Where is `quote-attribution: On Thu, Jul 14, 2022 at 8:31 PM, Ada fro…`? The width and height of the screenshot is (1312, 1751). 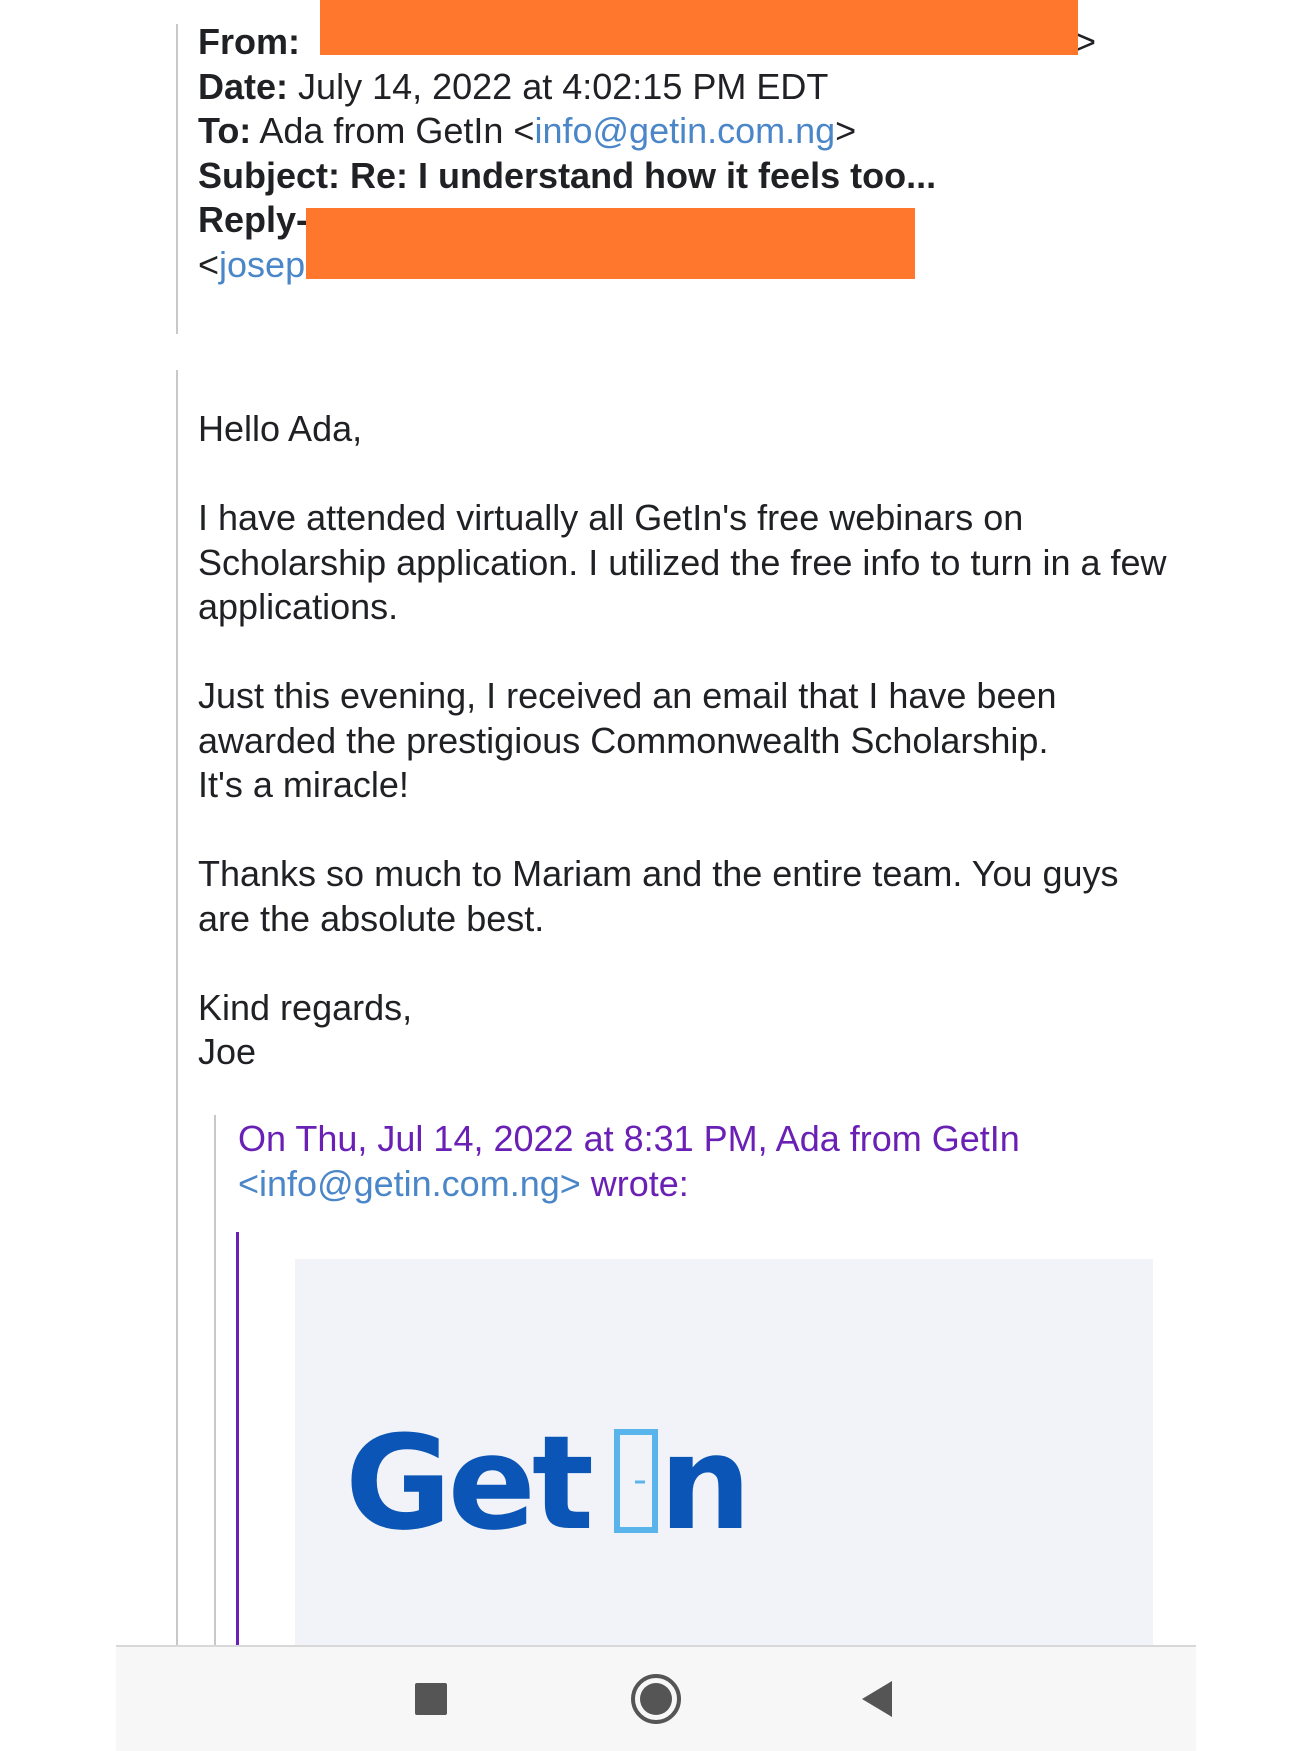 quote-attribution: On Thu, Jul 14, 2022 at 8:31 PM, Ada fro… is located at coordinates (708, 1161).